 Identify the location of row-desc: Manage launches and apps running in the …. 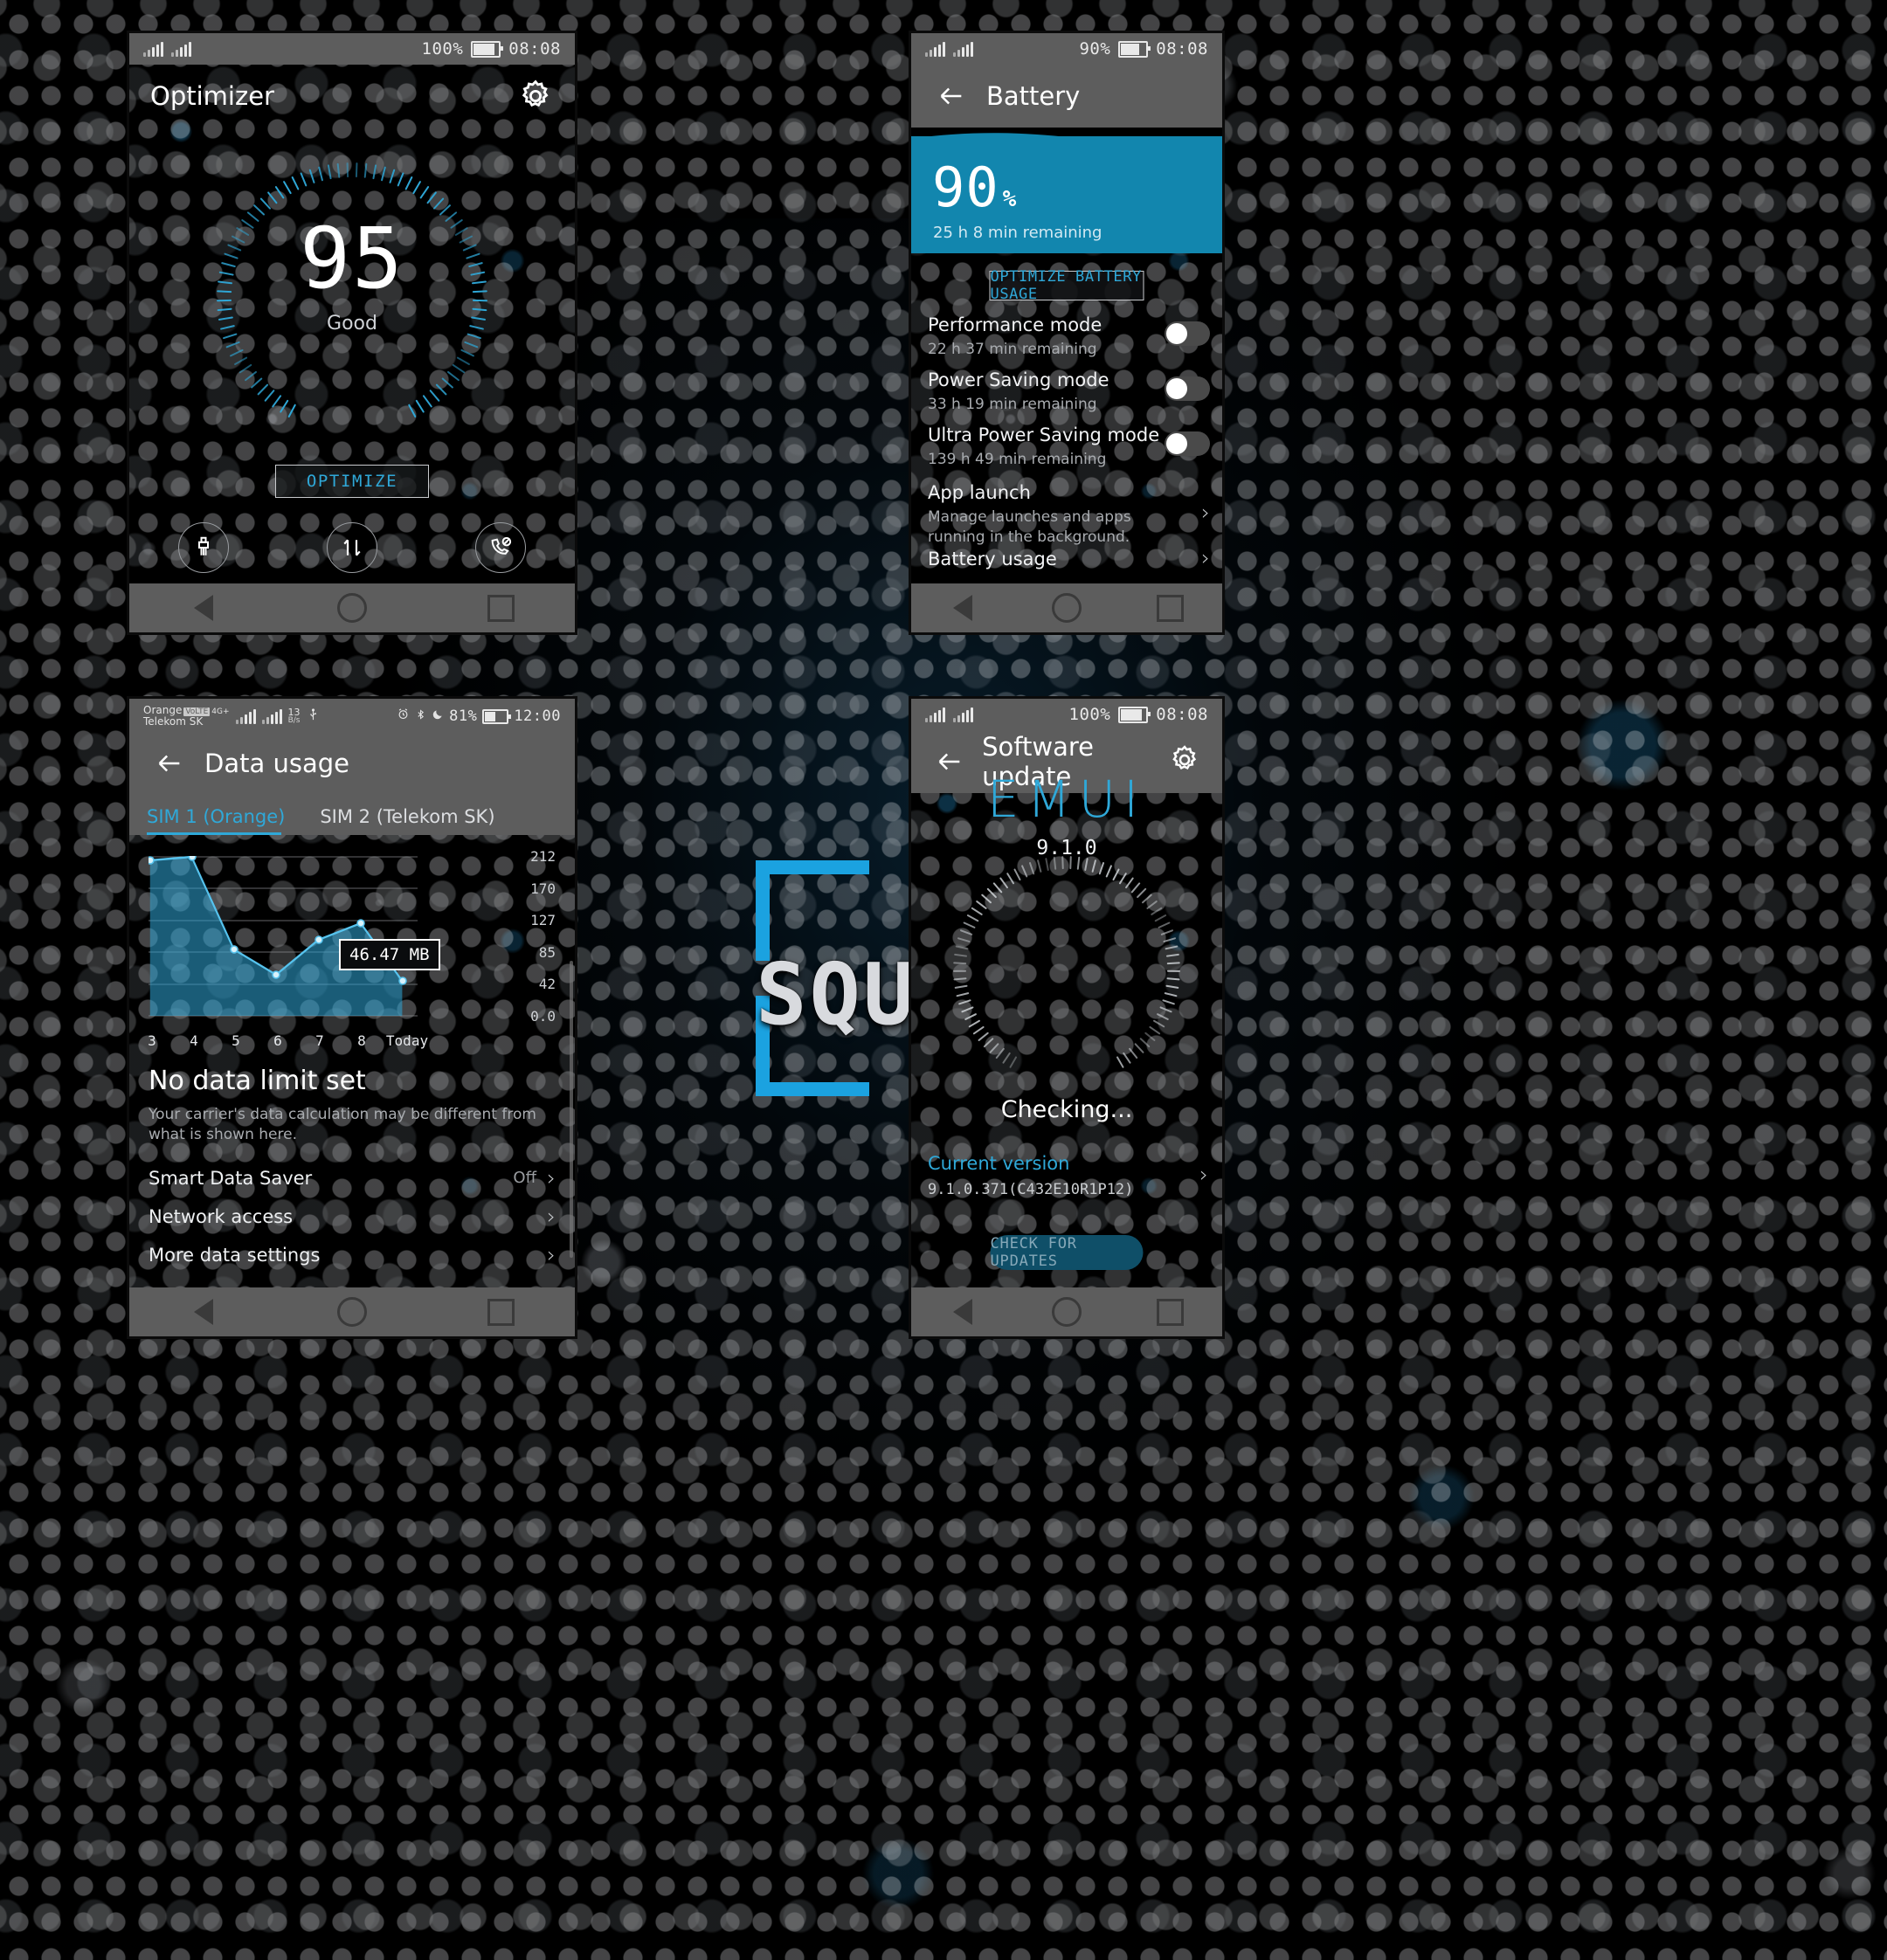
(1029, 527).